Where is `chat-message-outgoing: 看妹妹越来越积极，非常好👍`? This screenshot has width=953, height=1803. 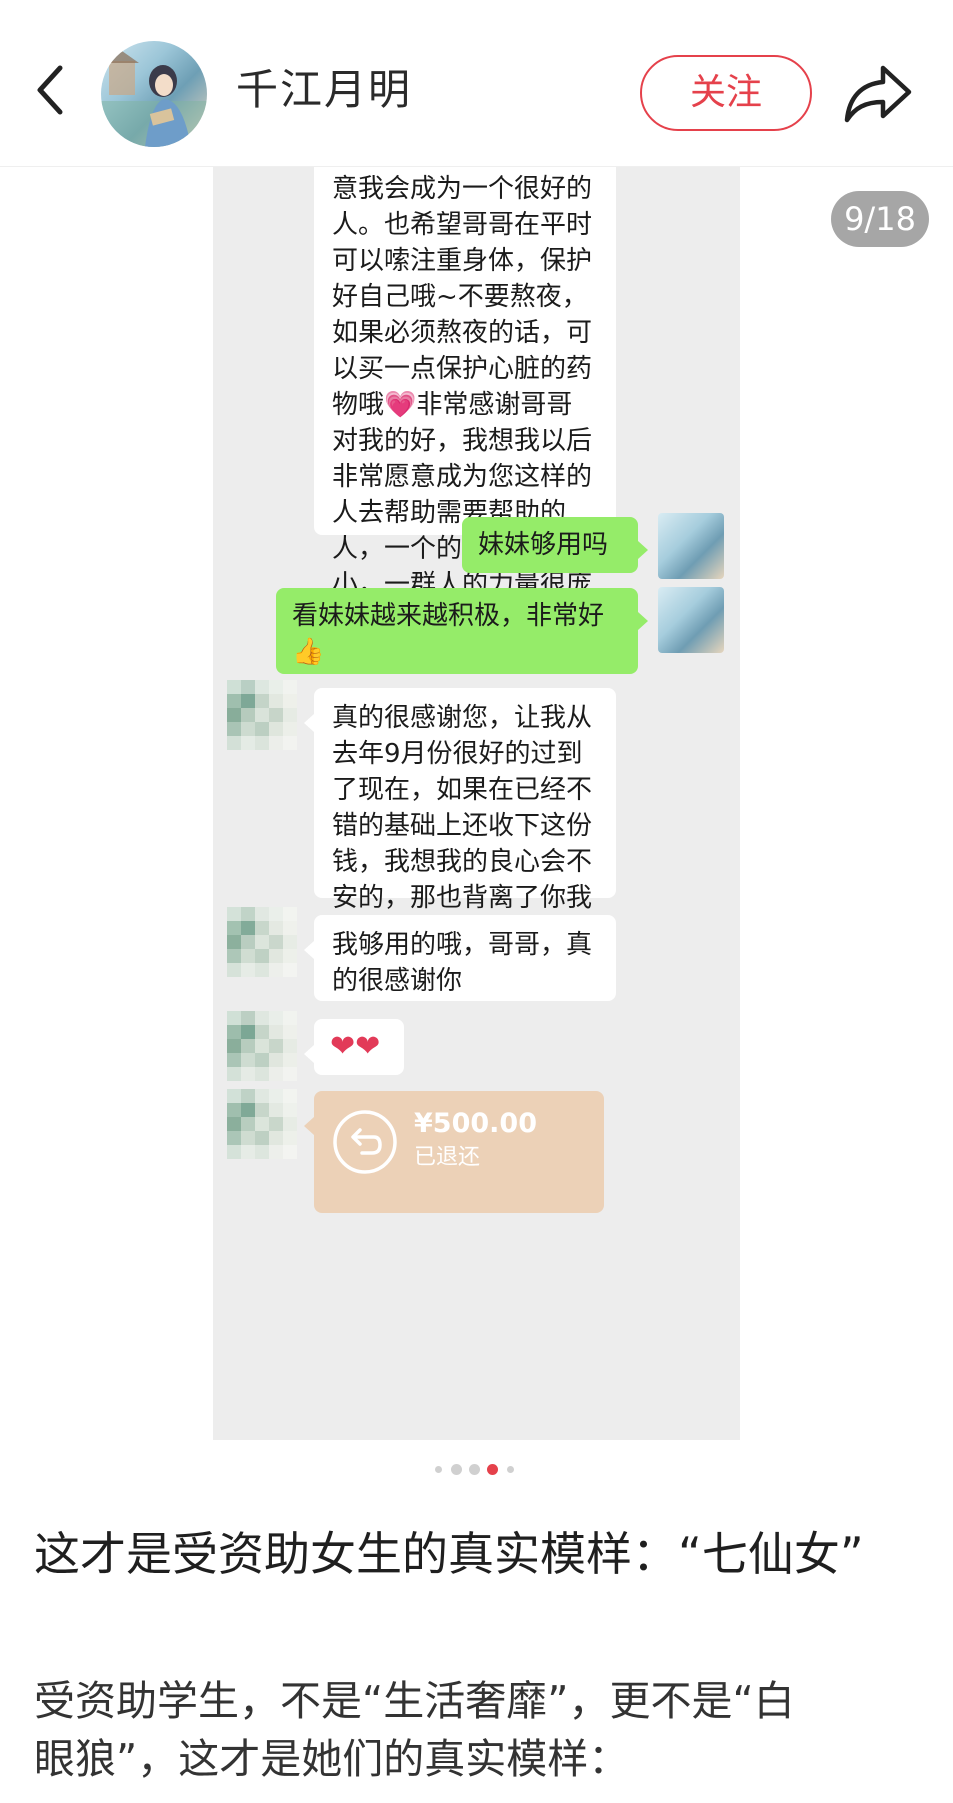
chat-message-outgoing: 看妹妹越来越积极，非常好👍 is located at coordinates (462, 631).